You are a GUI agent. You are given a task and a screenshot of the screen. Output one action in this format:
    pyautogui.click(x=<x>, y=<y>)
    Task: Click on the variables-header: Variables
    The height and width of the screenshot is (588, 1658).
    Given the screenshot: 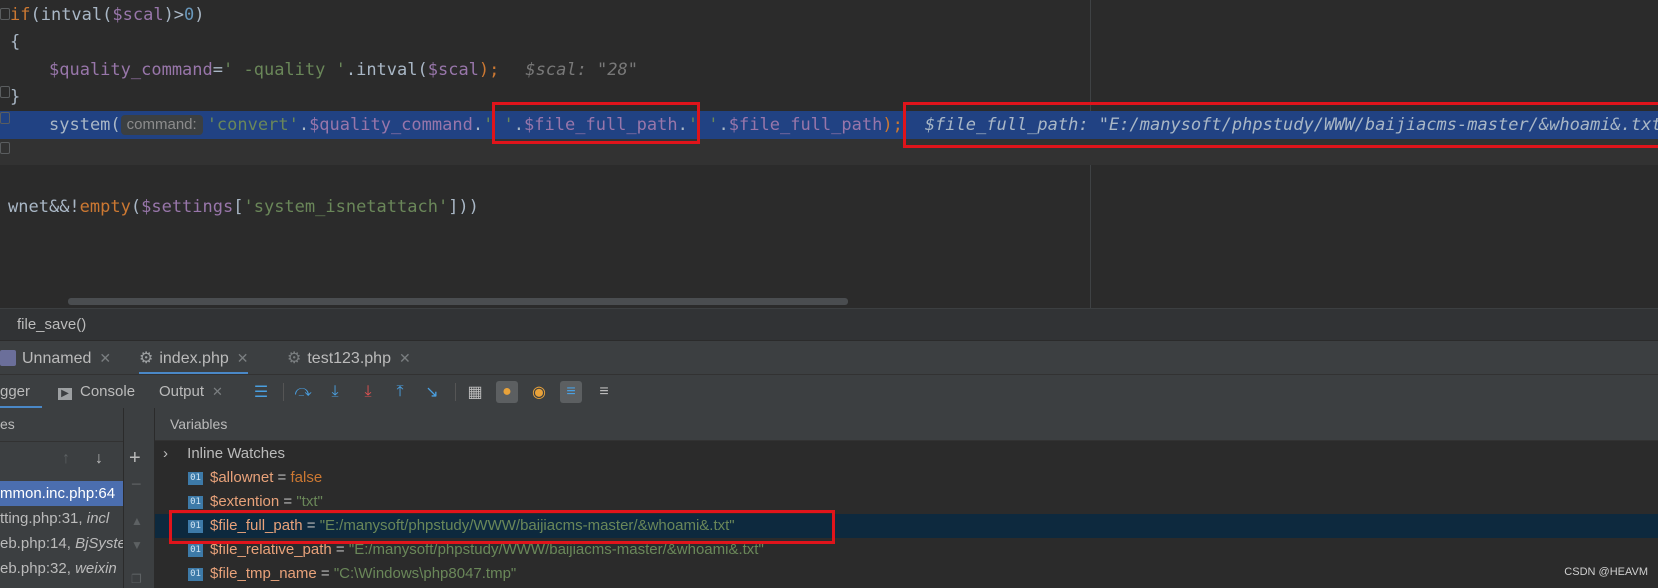 What is the action you would take?
    pyautogui.click(x=906, y=424)
    